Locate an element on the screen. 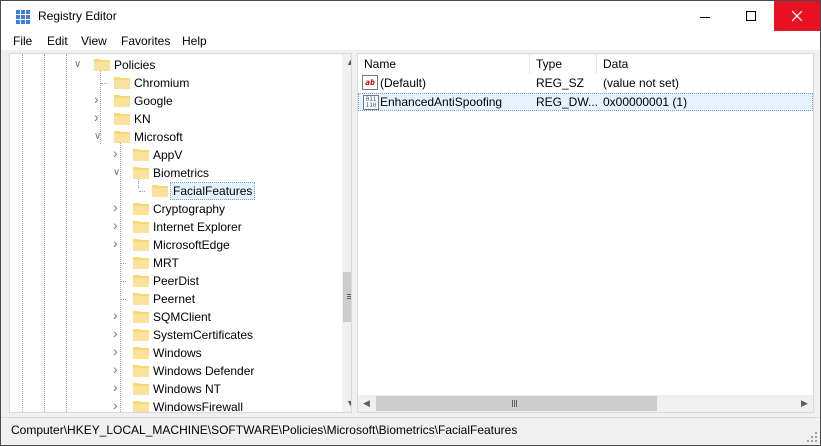 Image resolution: width=821 pixels, height=446 pixels. tree-item: › Windows NT is located at coordinates (180, 388).